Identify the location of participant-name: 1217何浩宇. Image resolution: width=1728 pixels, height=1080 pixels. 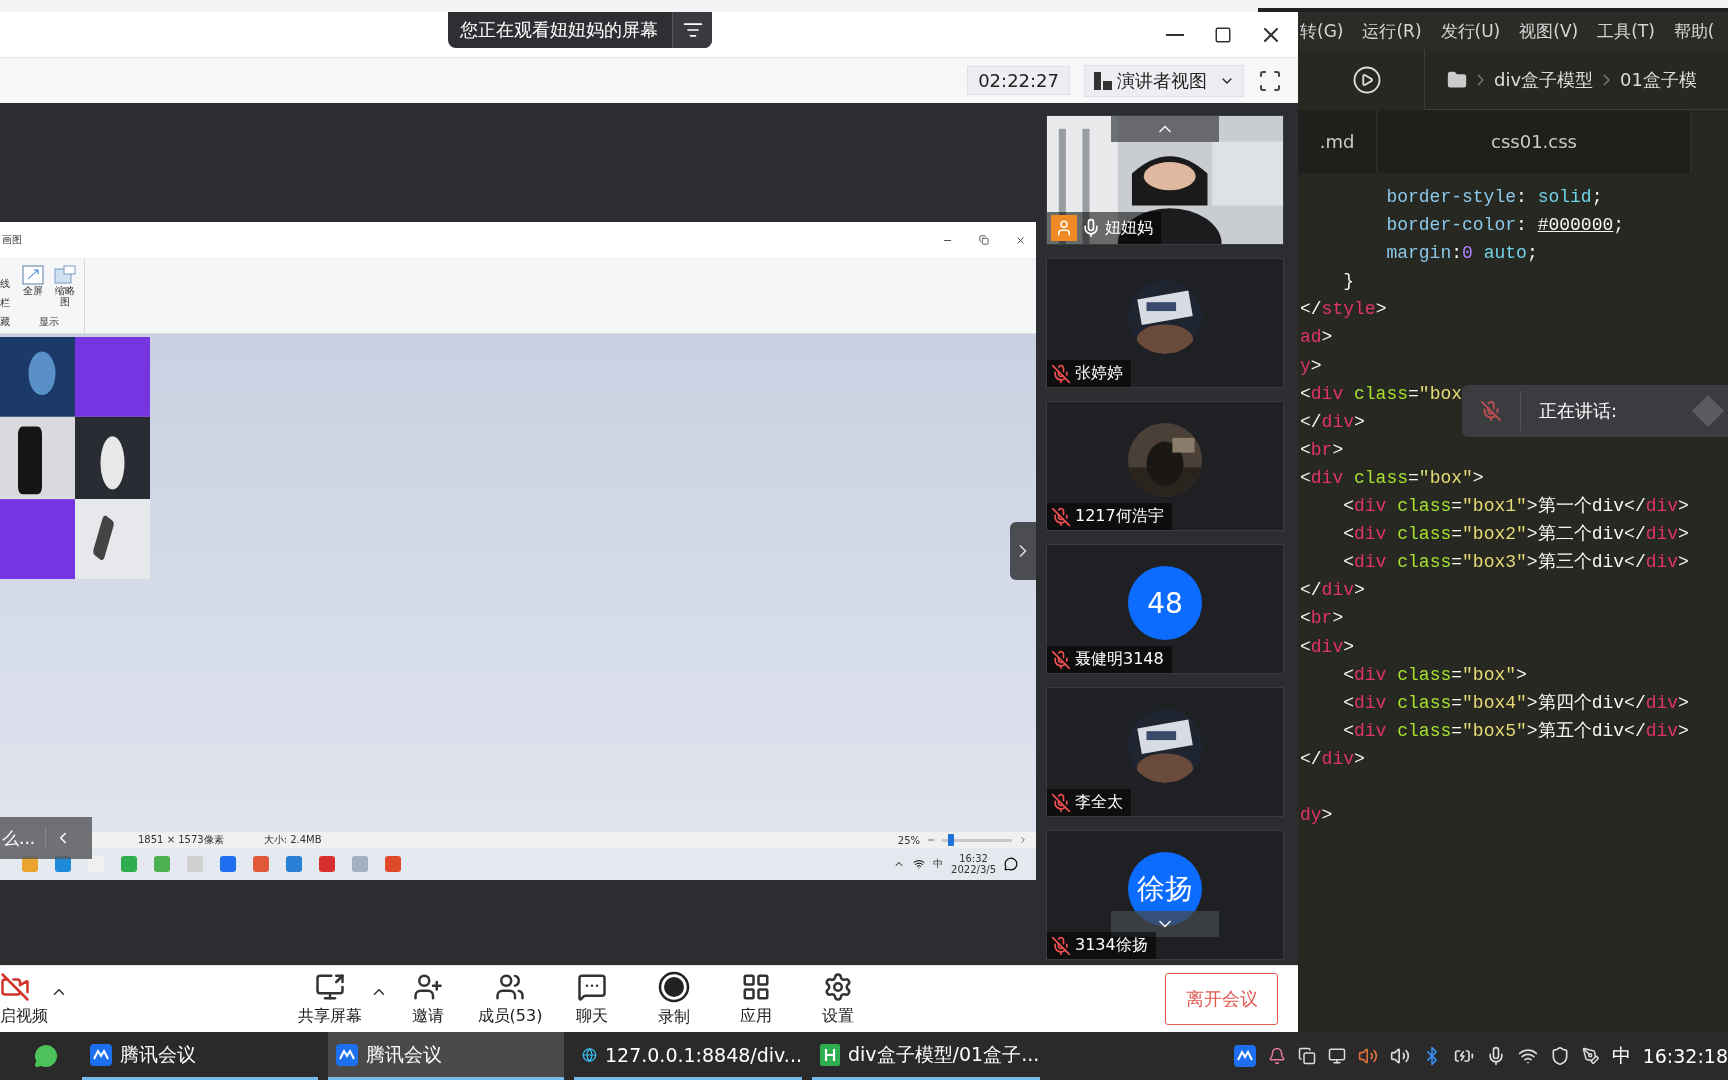
(1119, 516).